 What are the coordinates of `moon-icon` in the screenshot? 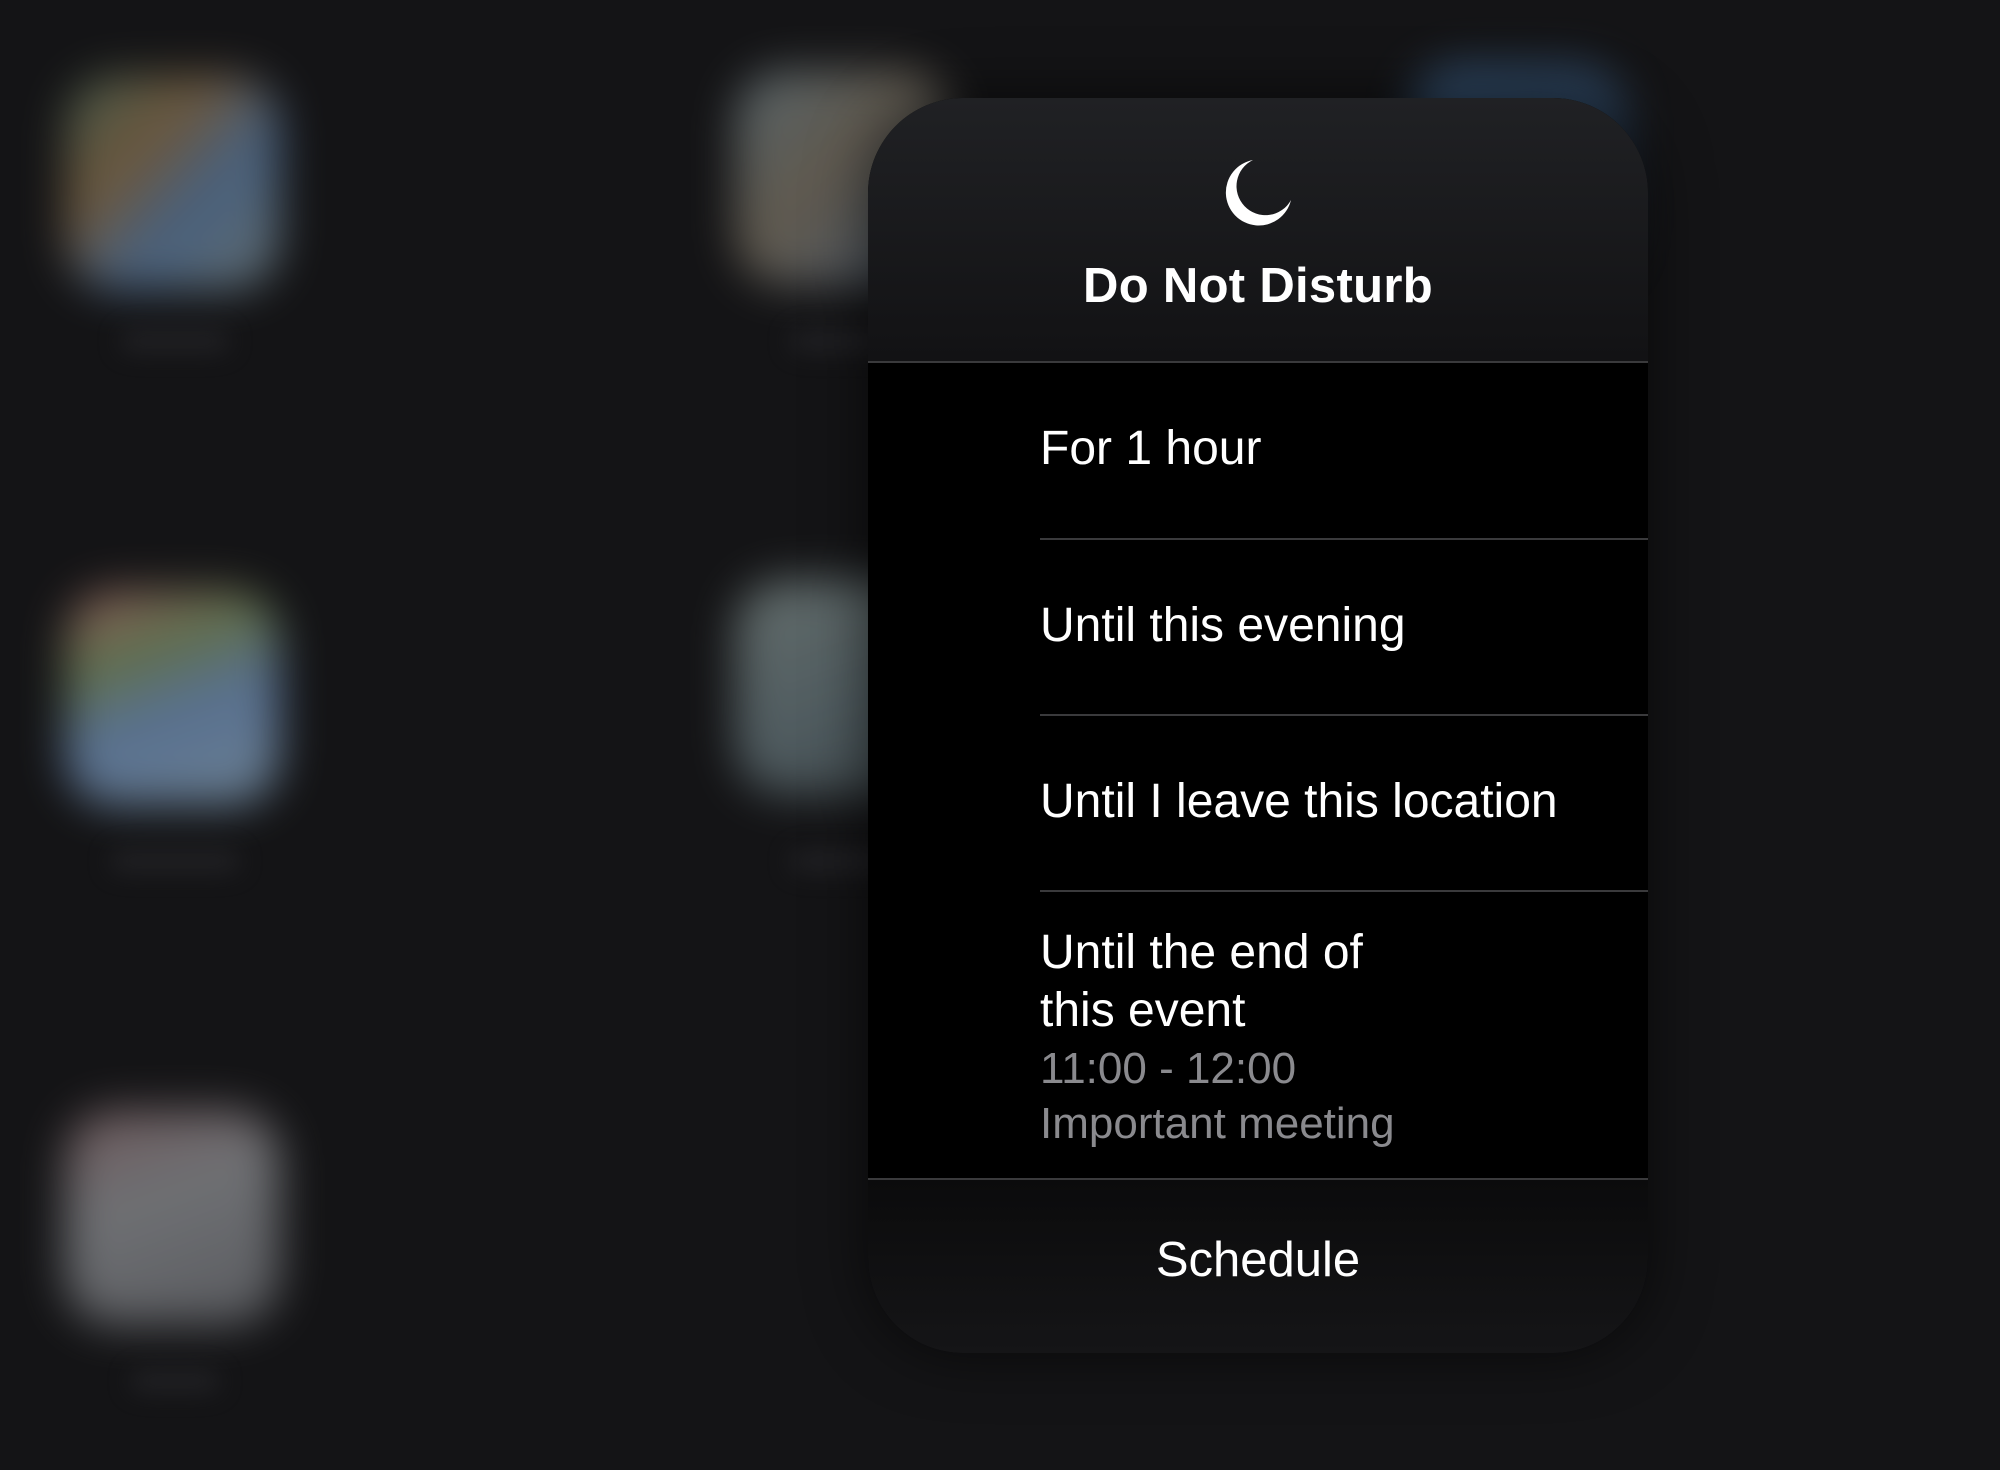 It's located at (1258, 193).